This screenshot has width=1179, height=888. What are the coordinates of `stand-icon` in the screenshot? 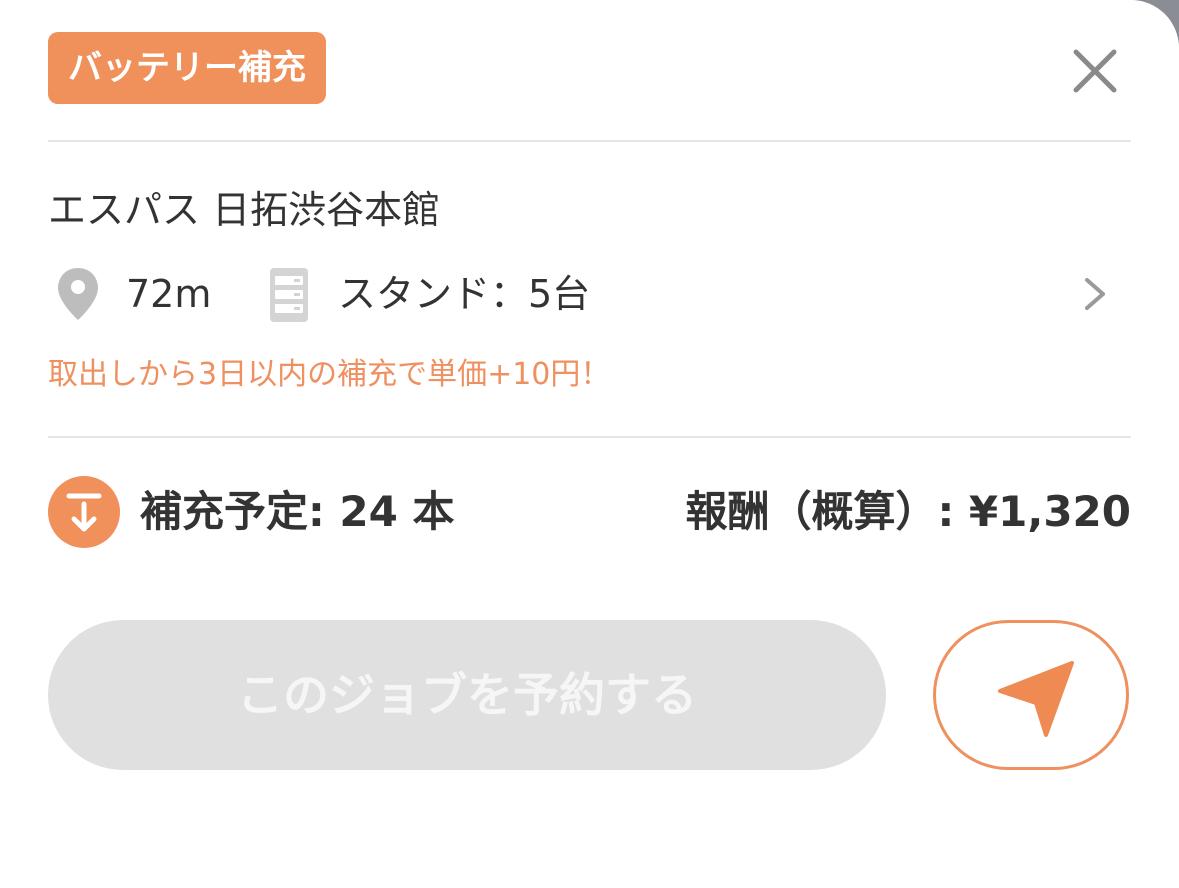 It's located at (289, 295).